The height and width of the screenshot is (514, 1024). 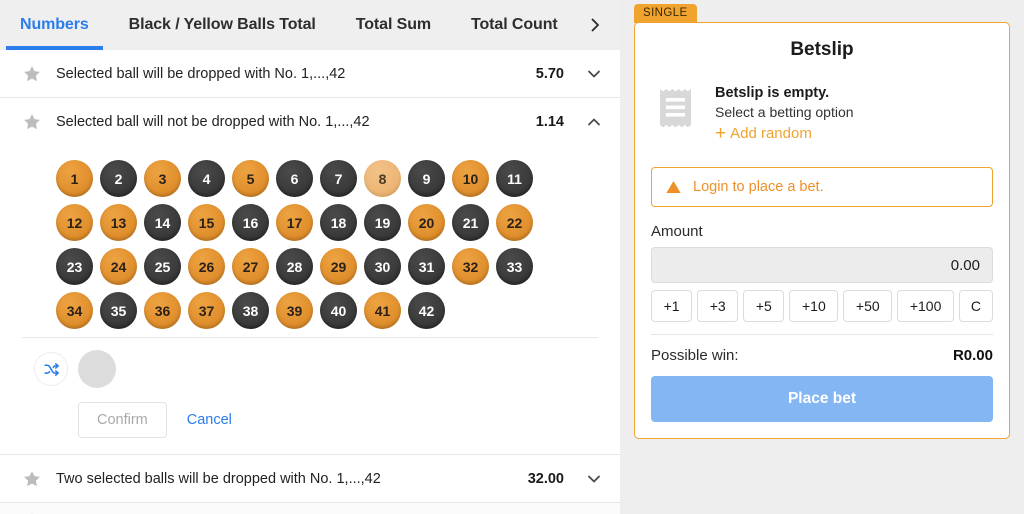 I want to click on ball-28: 28, so click(x=294, y=266).